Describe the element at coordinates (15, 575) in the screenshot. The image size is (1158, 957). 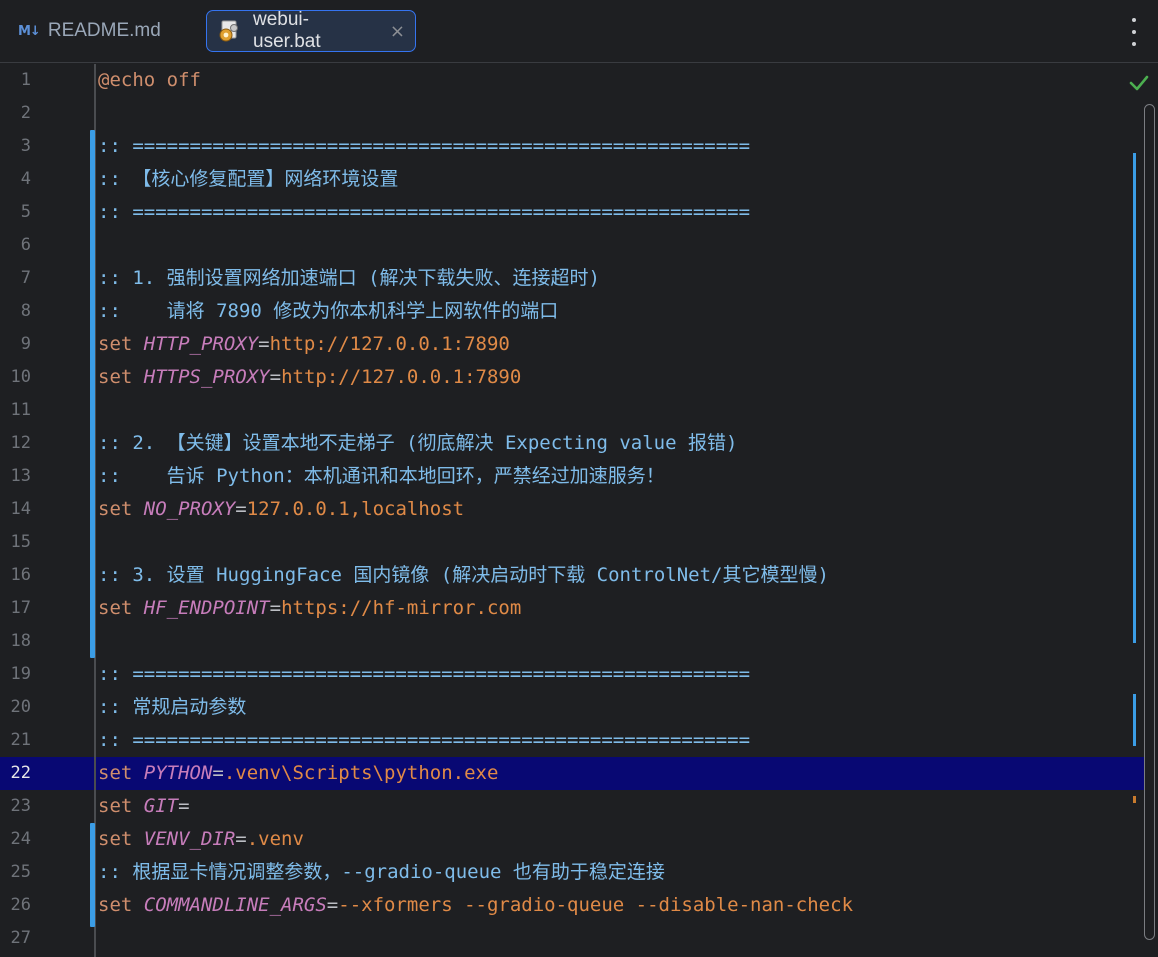
I see `line-number: 16` at that location.